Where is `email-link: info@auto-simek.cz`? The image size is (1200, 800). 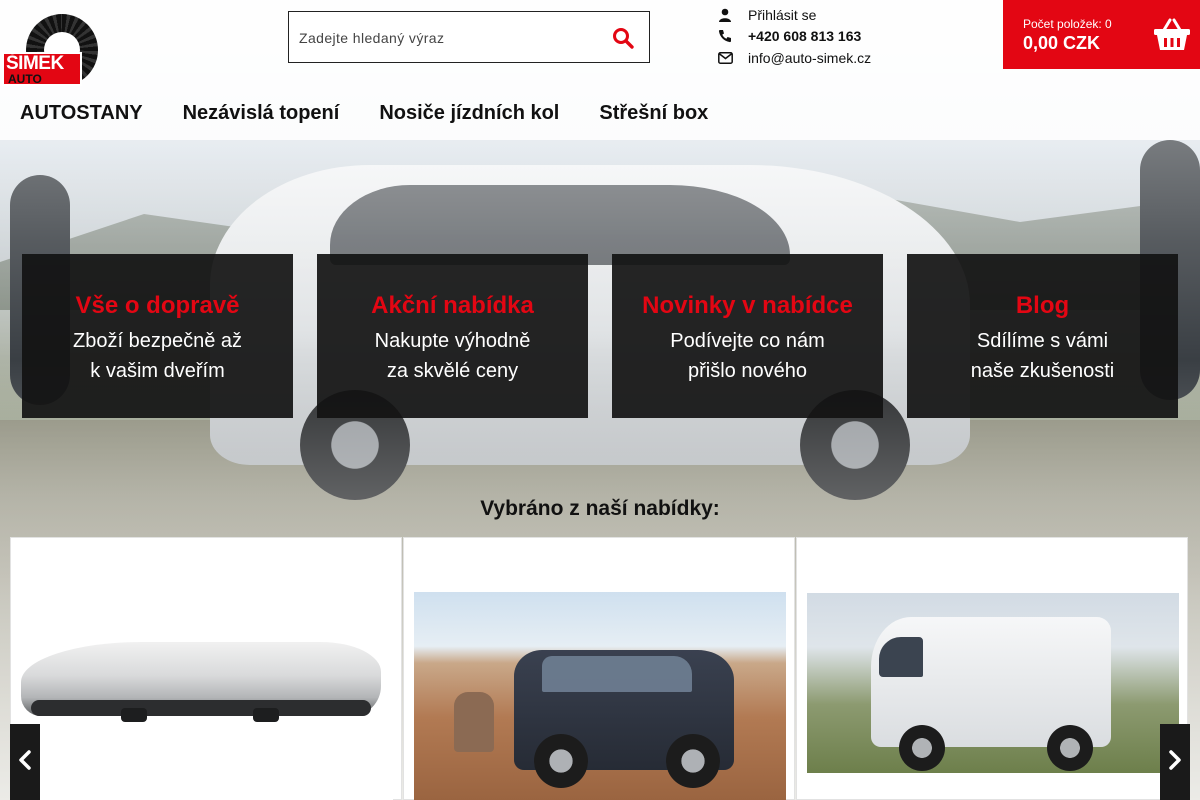 email-link: info@auto-simek.cz is located at coordinates (848, 58).